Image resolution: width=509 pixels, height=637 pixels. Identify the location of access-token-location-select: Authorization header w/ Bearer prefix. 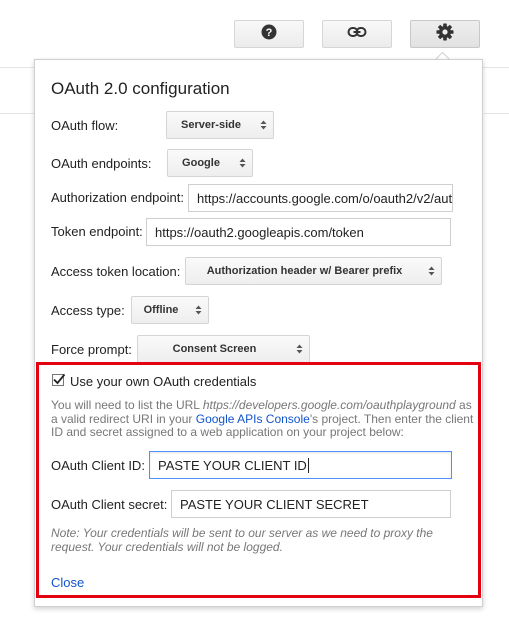
(313, 271).